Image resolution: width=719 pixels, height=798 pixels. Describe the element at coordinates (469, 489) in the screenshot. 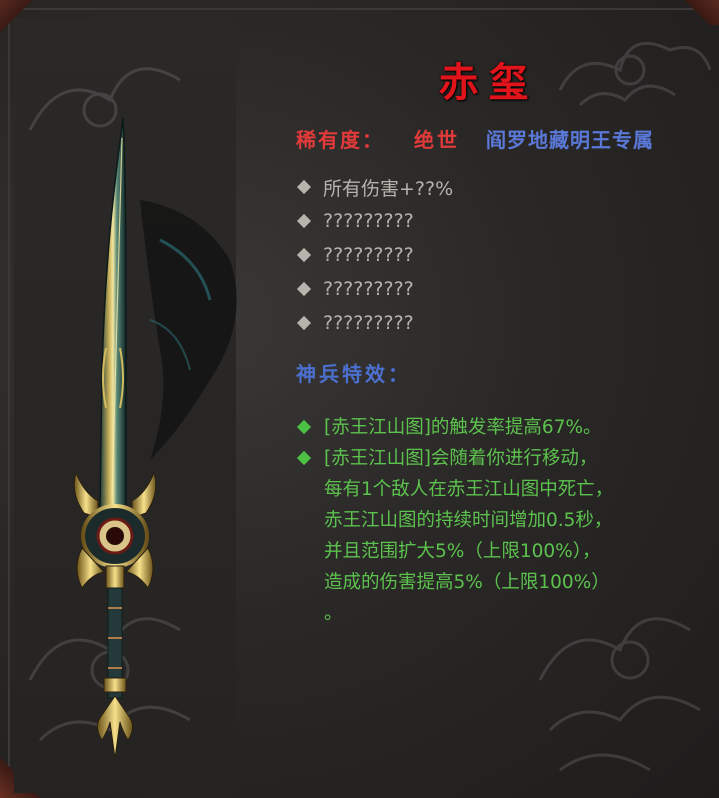

I see `effect-line: 每有1个敌人在赤王江山图中死亡，` at that location.